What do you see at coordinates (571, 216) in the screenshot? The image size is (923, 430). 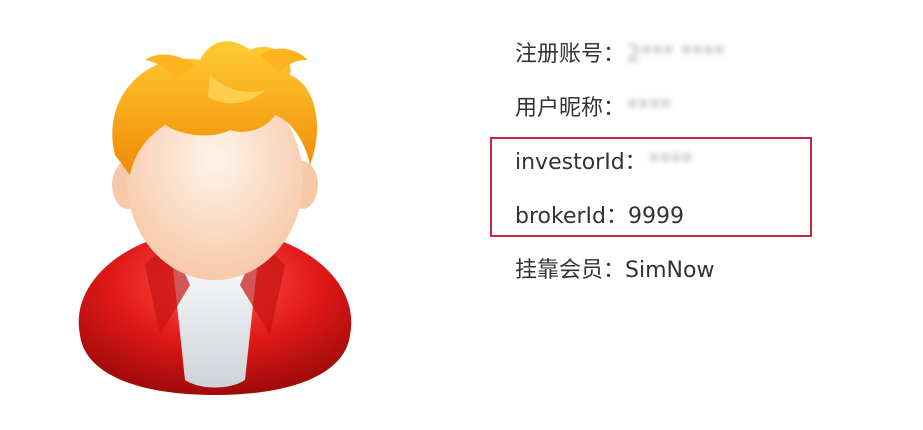 I see `broker-id-label: brokerId：` at bounding box center [571, 216].